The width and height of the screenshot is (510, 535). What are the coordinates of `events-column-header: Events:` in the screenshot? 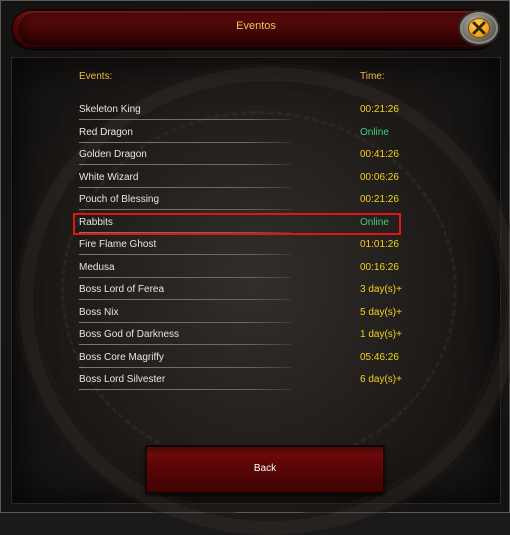 It's located at (96, 76).